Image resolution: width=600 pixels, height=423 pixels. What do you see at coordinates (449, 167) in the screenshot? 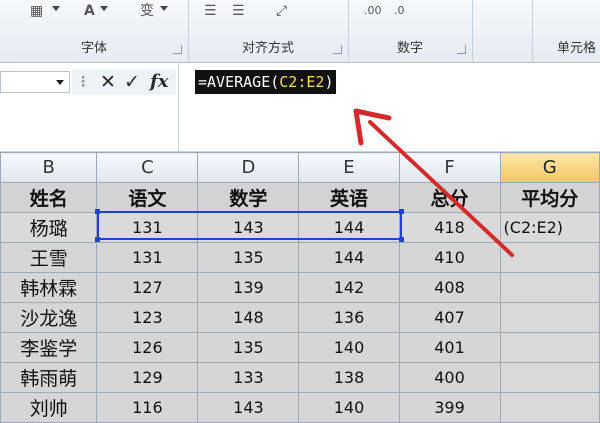
I see `column-header: F` at bounding box center [449, 167].